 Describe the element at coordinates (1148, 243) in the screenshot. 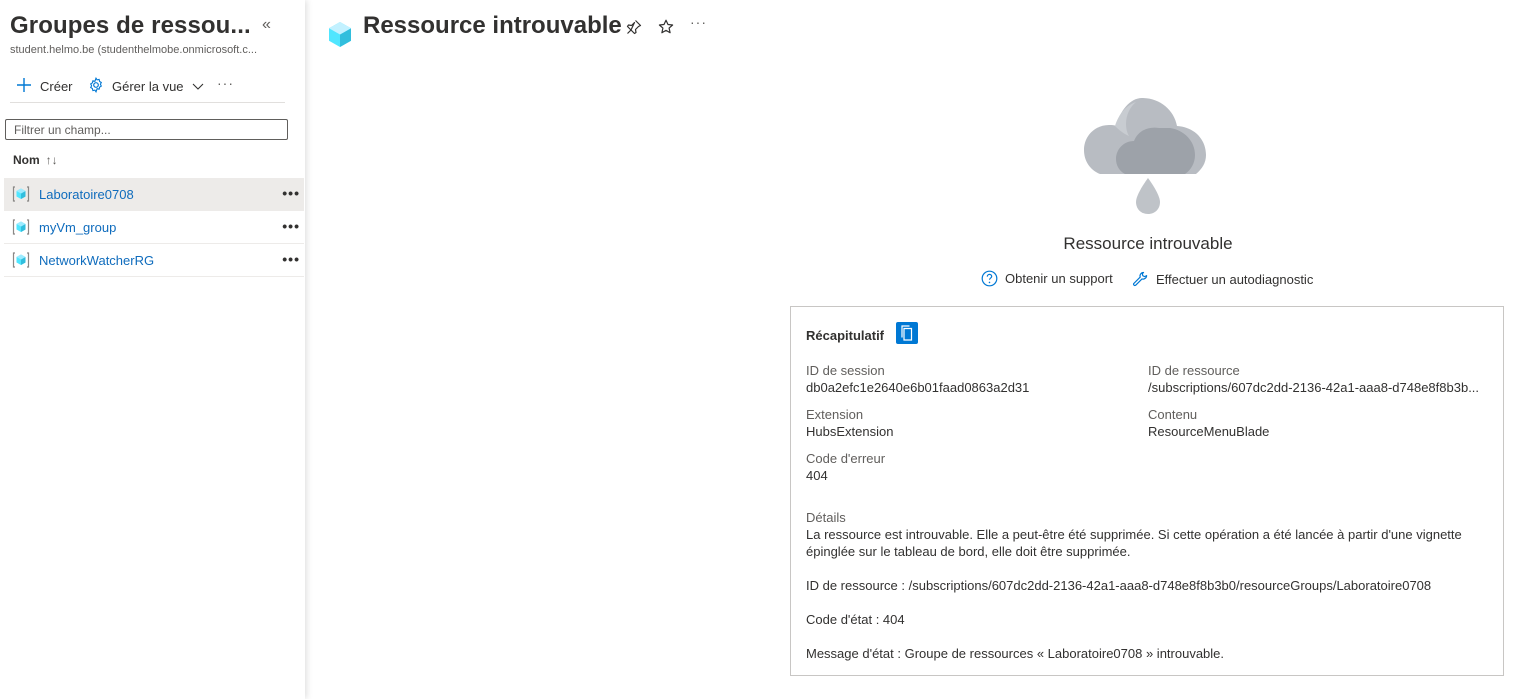

I see `error-title: Ressource introuvable` at that location.